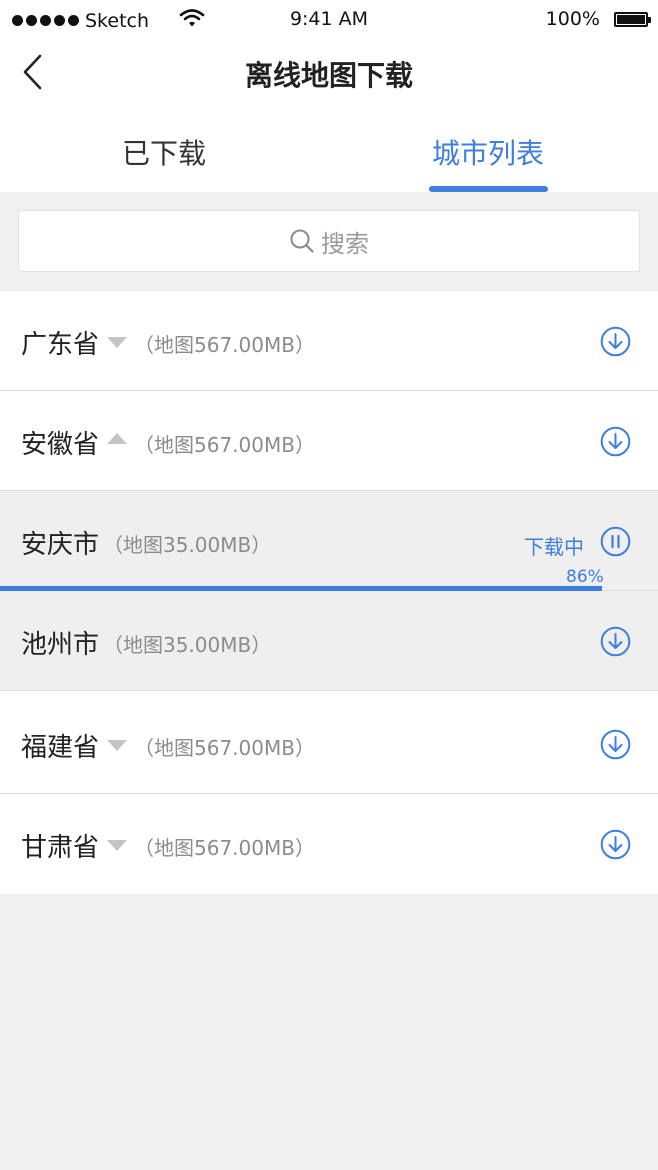 This screenshot has height=1170, width=658. Describe the element at coordinates (329, 641) in the screenshot. I see `list-item: 池州市 （地图35.00MB）` at that location.